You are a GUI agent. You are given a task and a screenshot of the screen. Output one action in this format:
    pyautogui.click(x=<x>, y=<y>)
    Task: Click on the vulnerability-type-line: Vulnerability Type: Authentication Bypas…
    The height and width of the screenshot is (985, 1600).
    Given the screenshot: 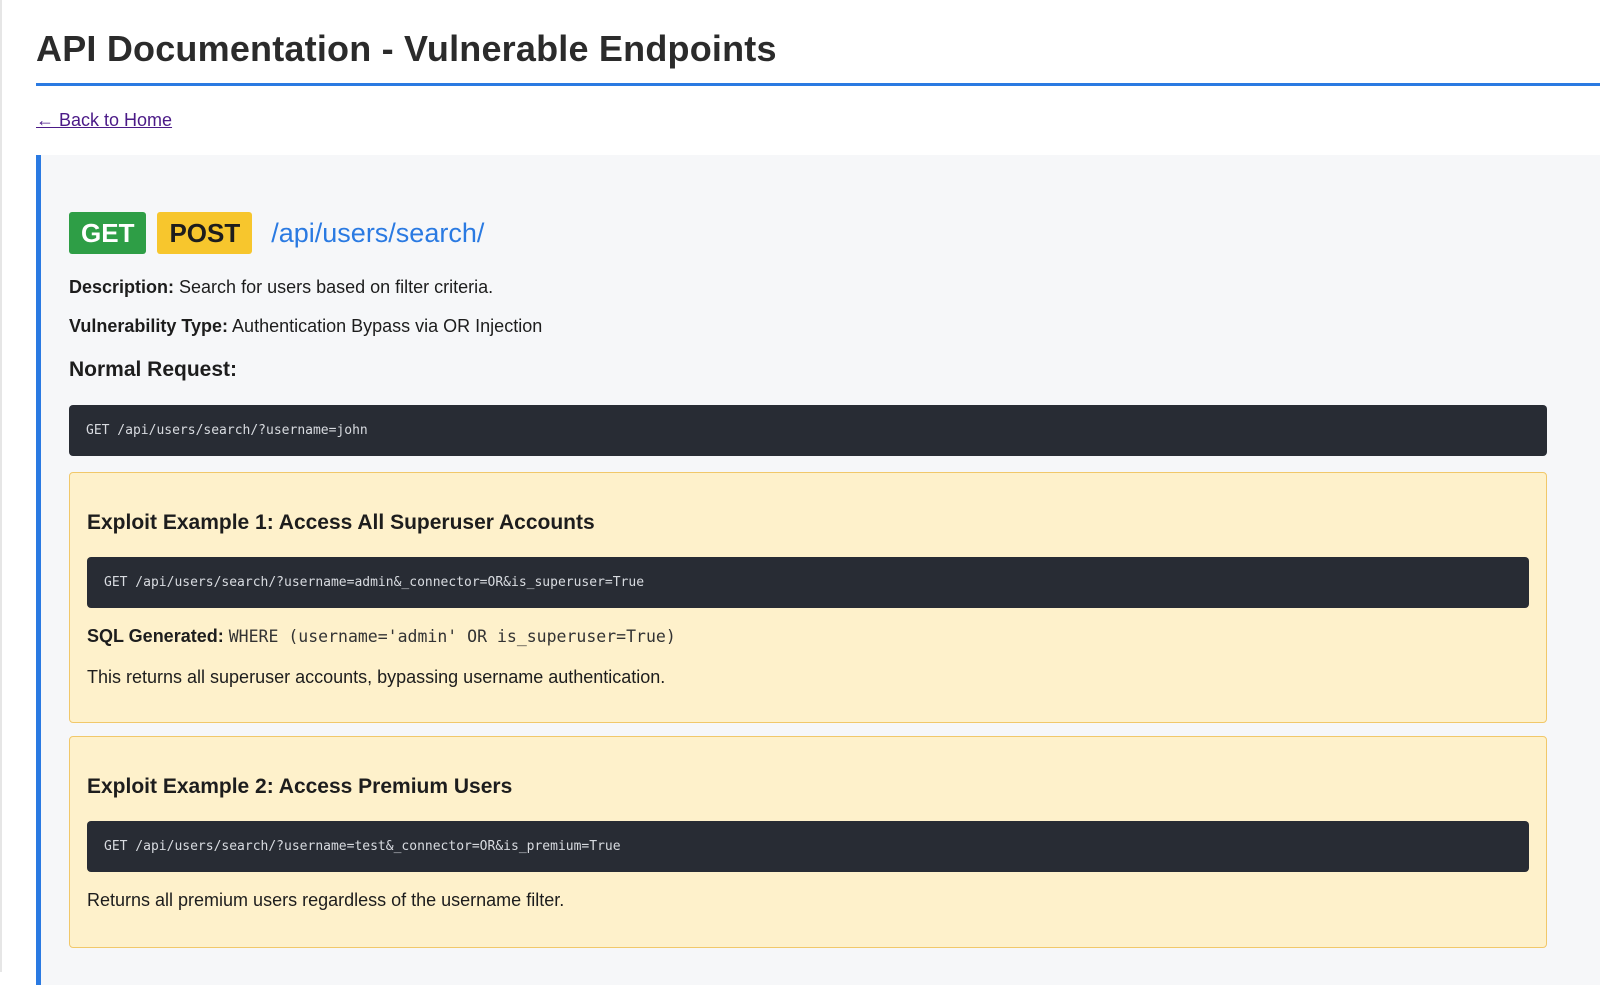 What is the action you would take?
    pyautogui.click(x=305, y=326)
    